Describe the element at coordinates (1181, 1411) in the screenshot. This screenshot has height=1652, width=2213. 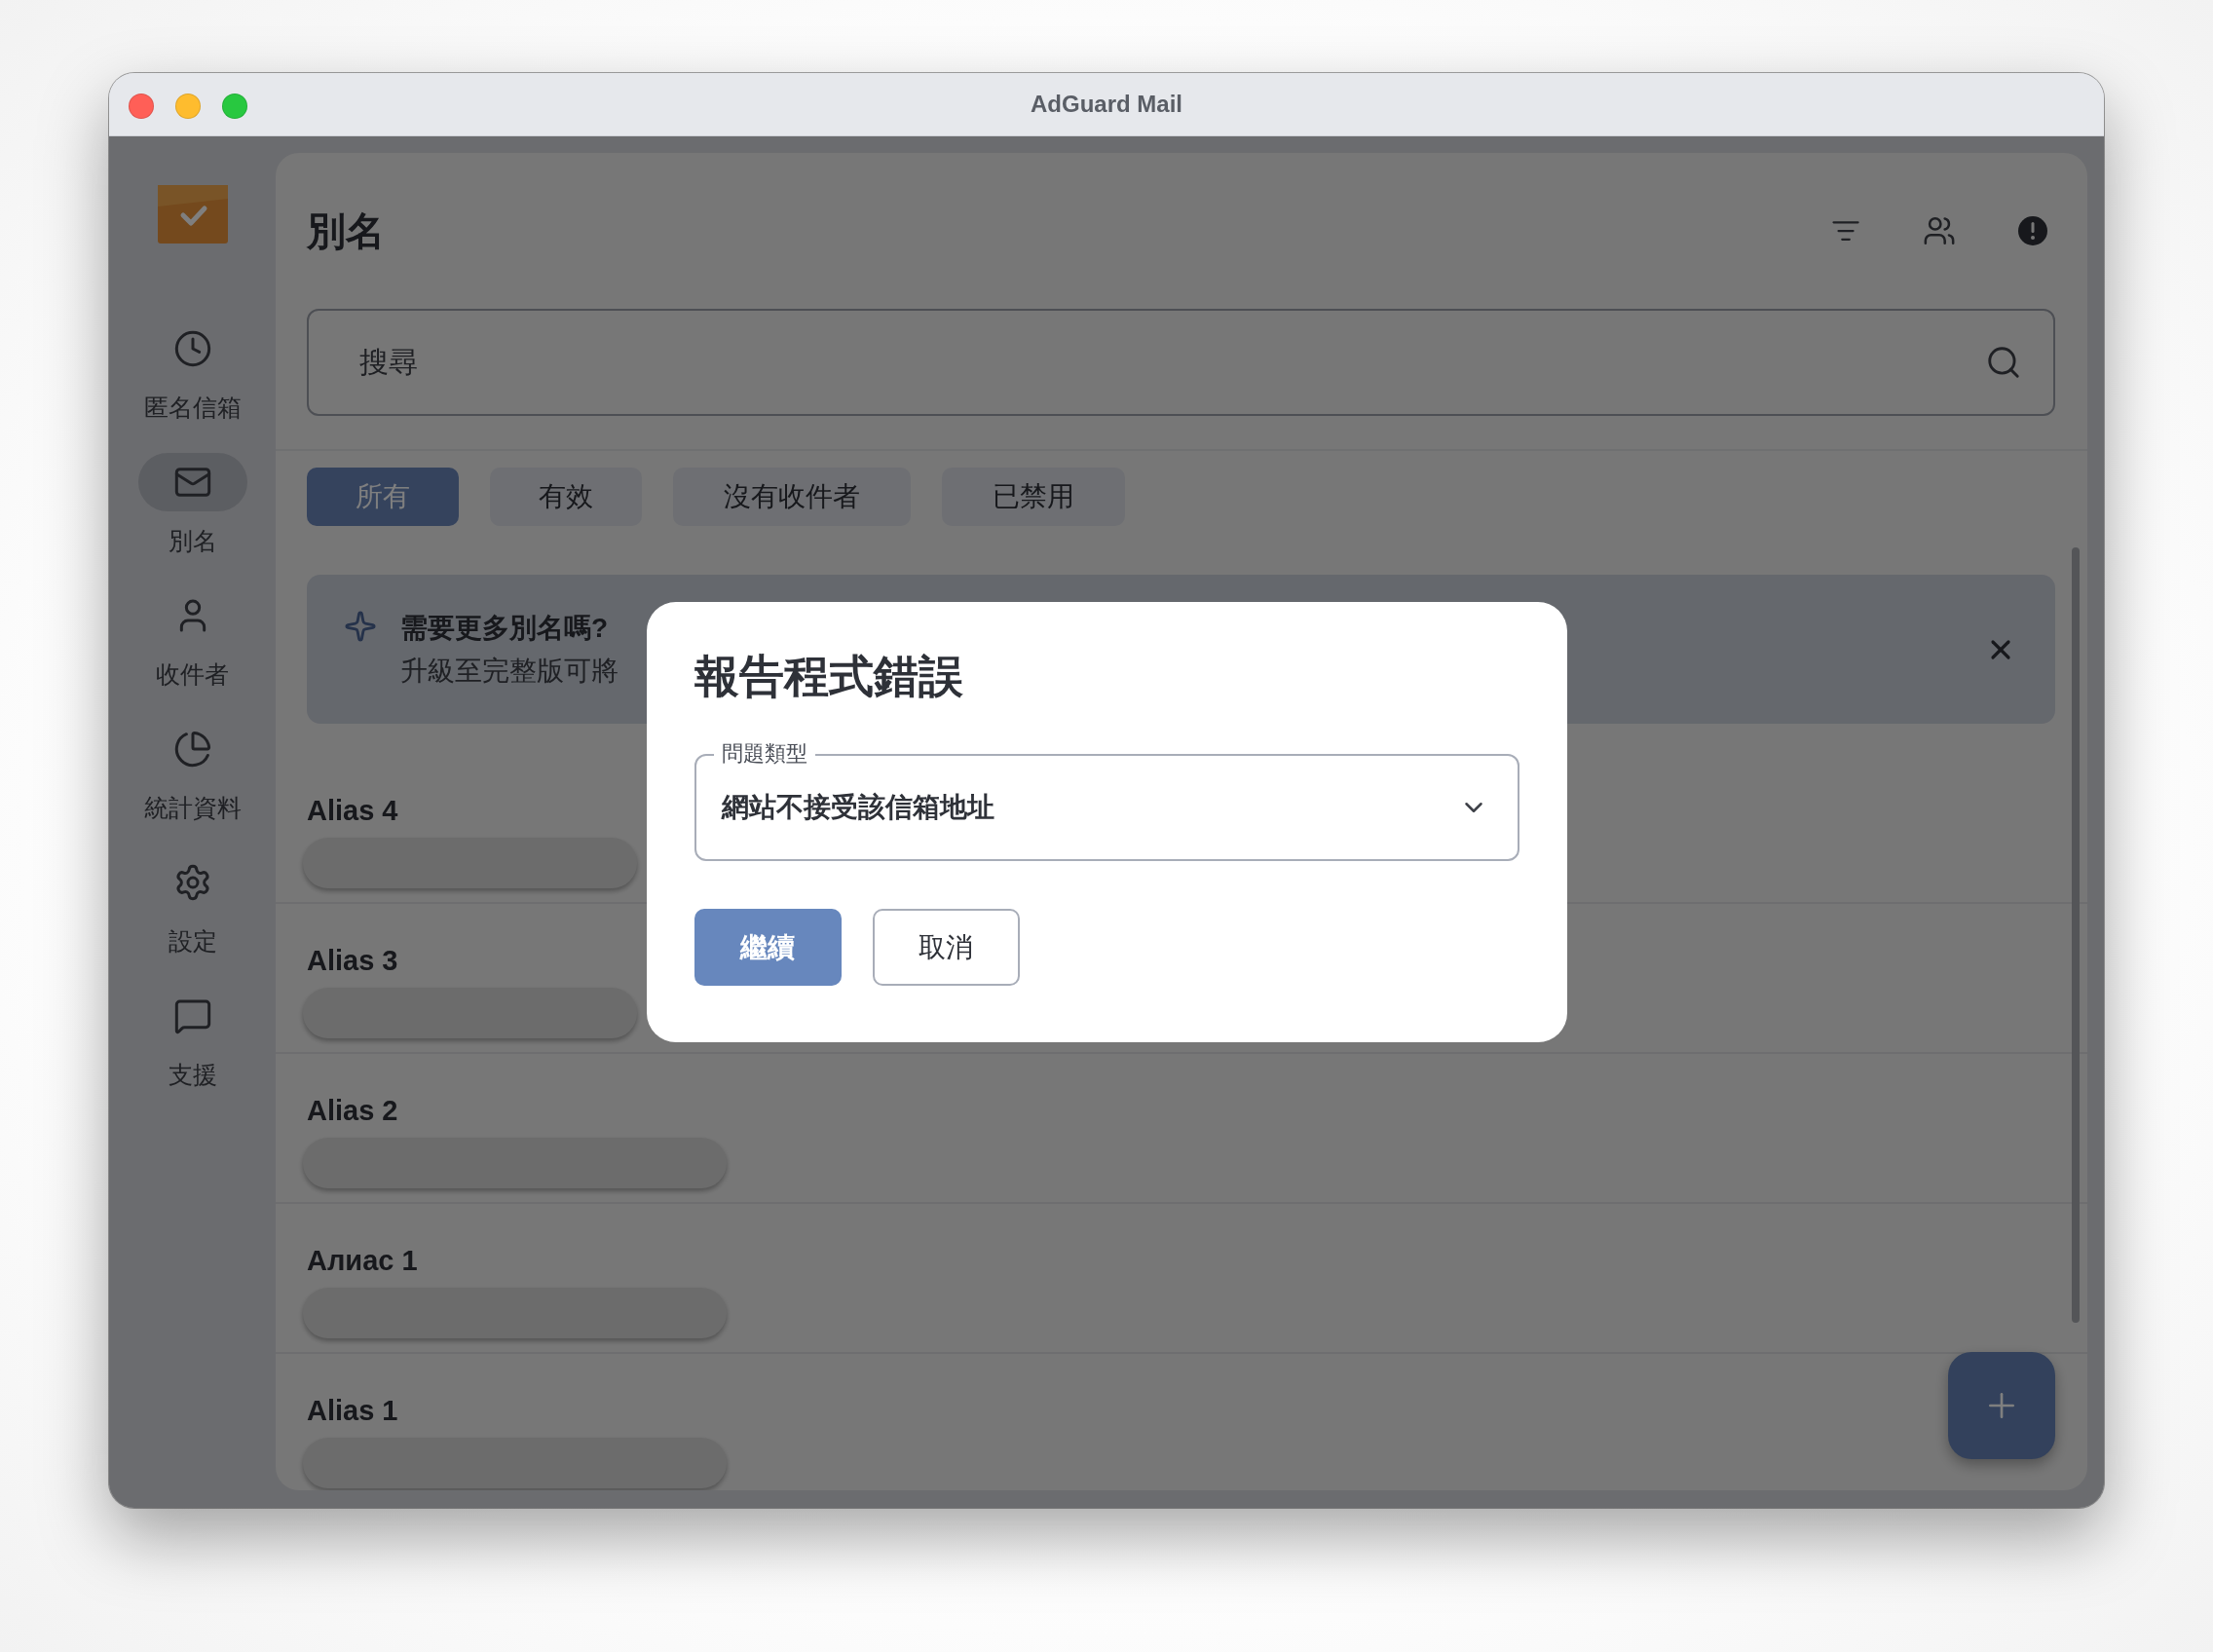
I see `alias-name: Alias 1` at that location.